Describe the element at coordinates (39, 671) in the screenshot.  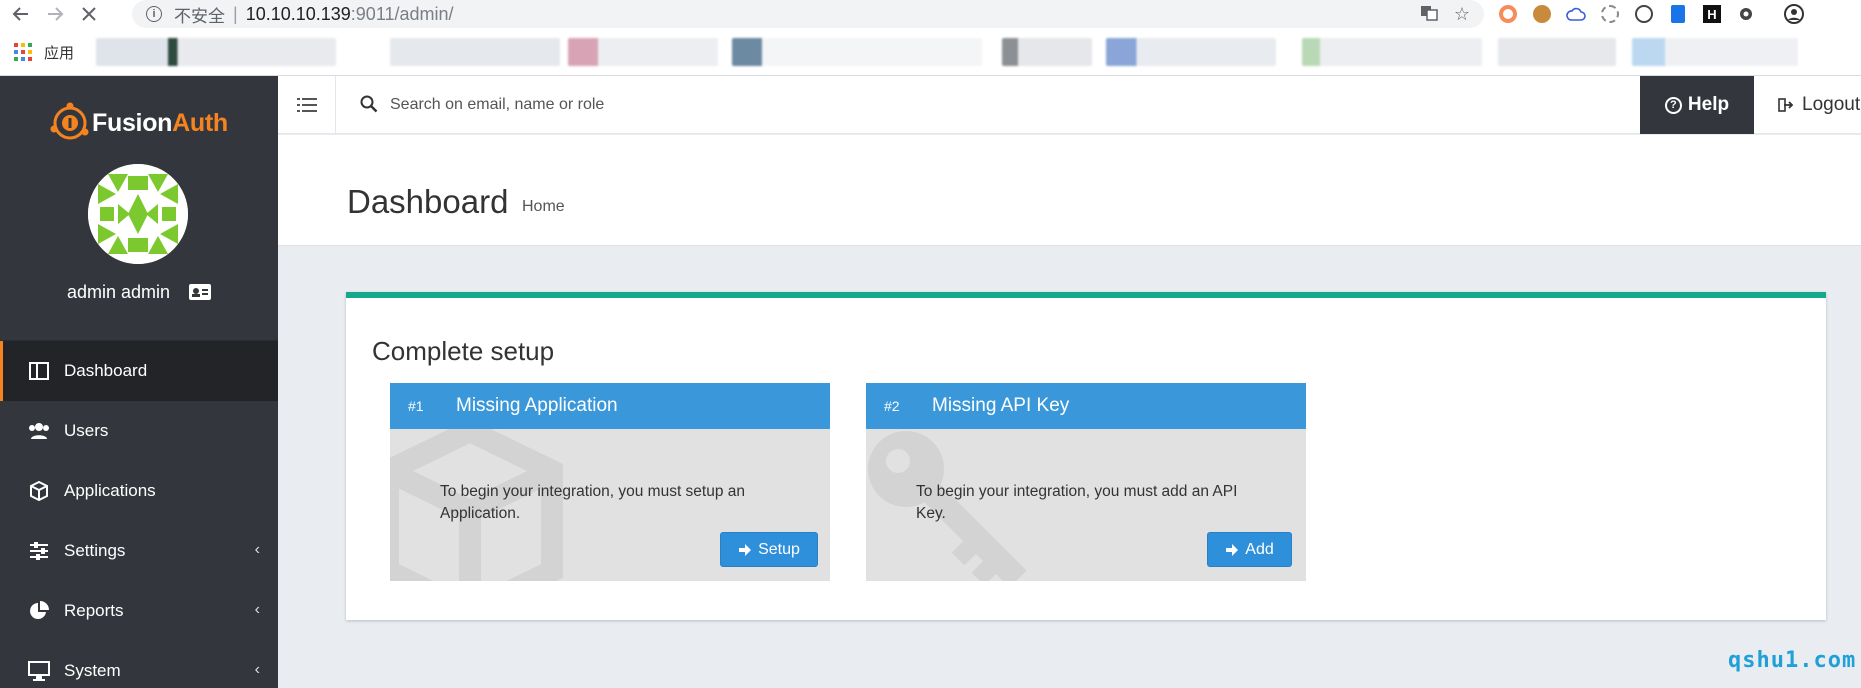
I see `desktop-icon` at that location.